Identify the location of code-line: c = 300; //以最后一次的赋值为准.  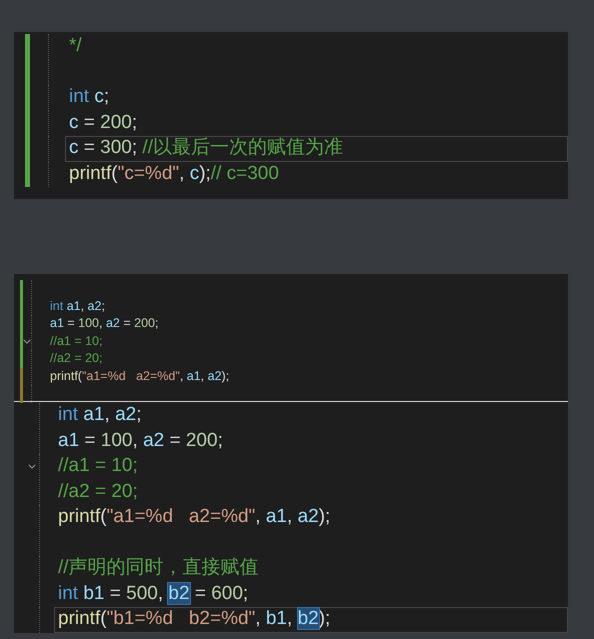
(206, 148).